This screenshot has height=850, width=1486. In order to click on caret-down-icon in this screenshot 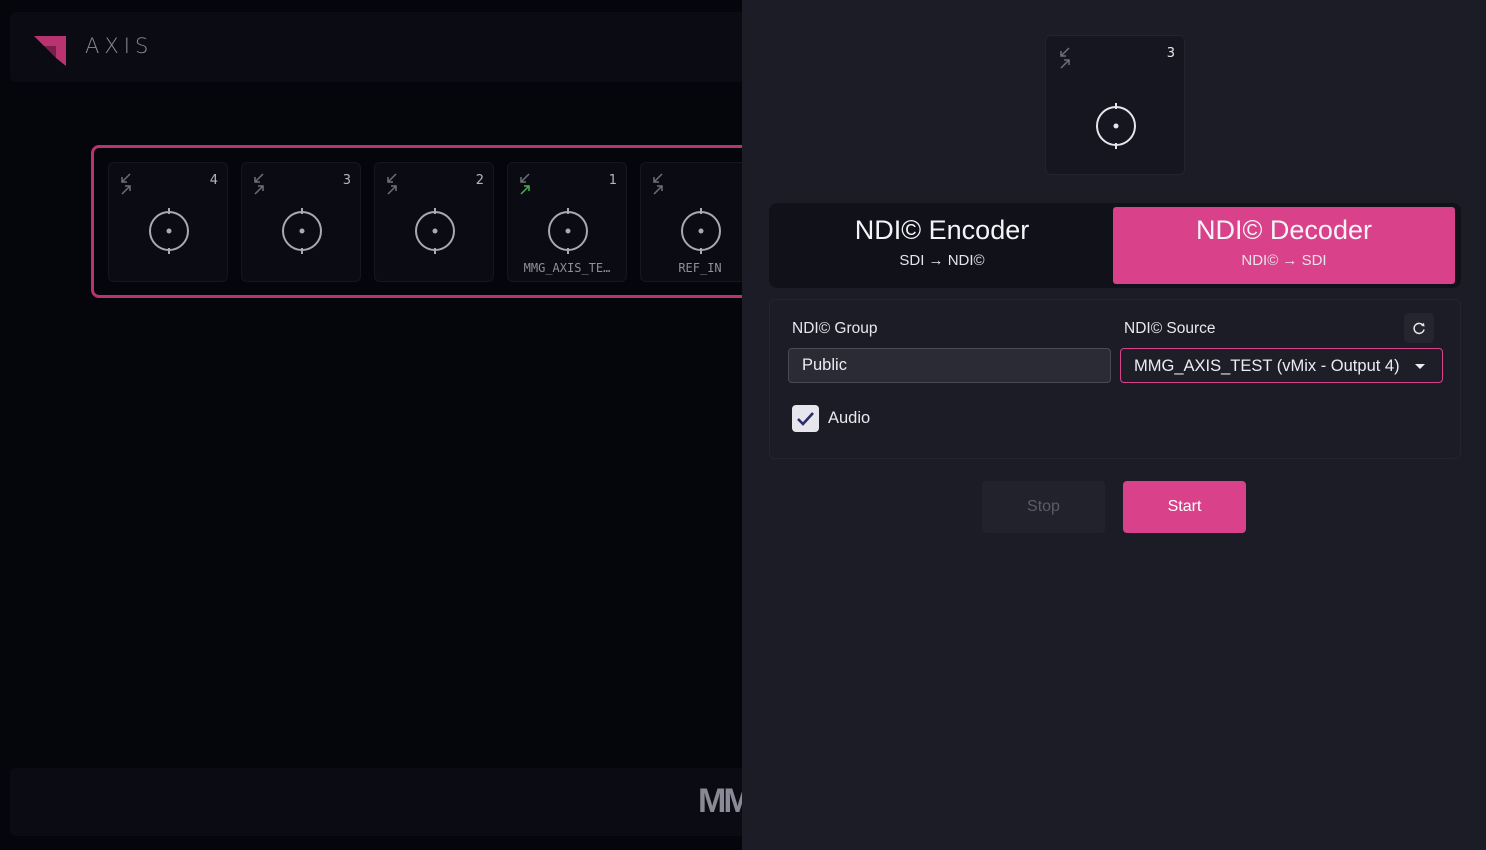, I will do `click(1420, 366)`.